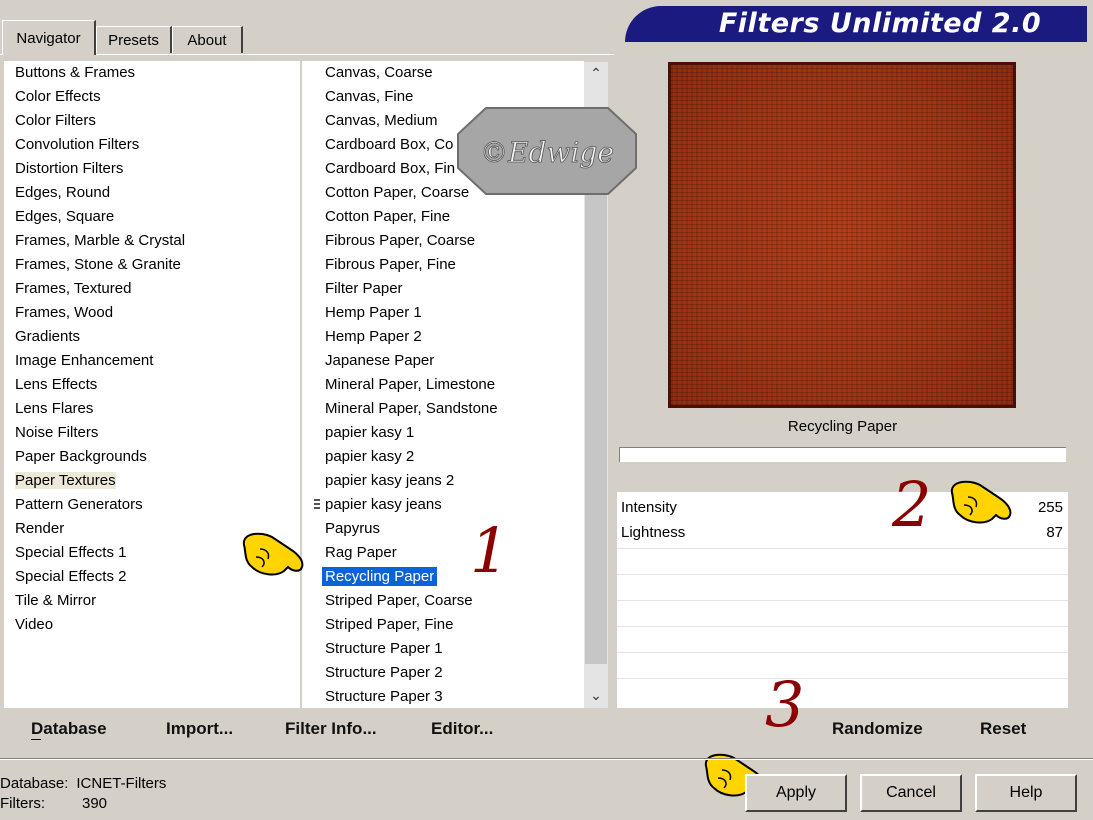  Describe the element at coordinates (152, 433) in the screenshot. I see `category-item: Noise Filters` at that location.